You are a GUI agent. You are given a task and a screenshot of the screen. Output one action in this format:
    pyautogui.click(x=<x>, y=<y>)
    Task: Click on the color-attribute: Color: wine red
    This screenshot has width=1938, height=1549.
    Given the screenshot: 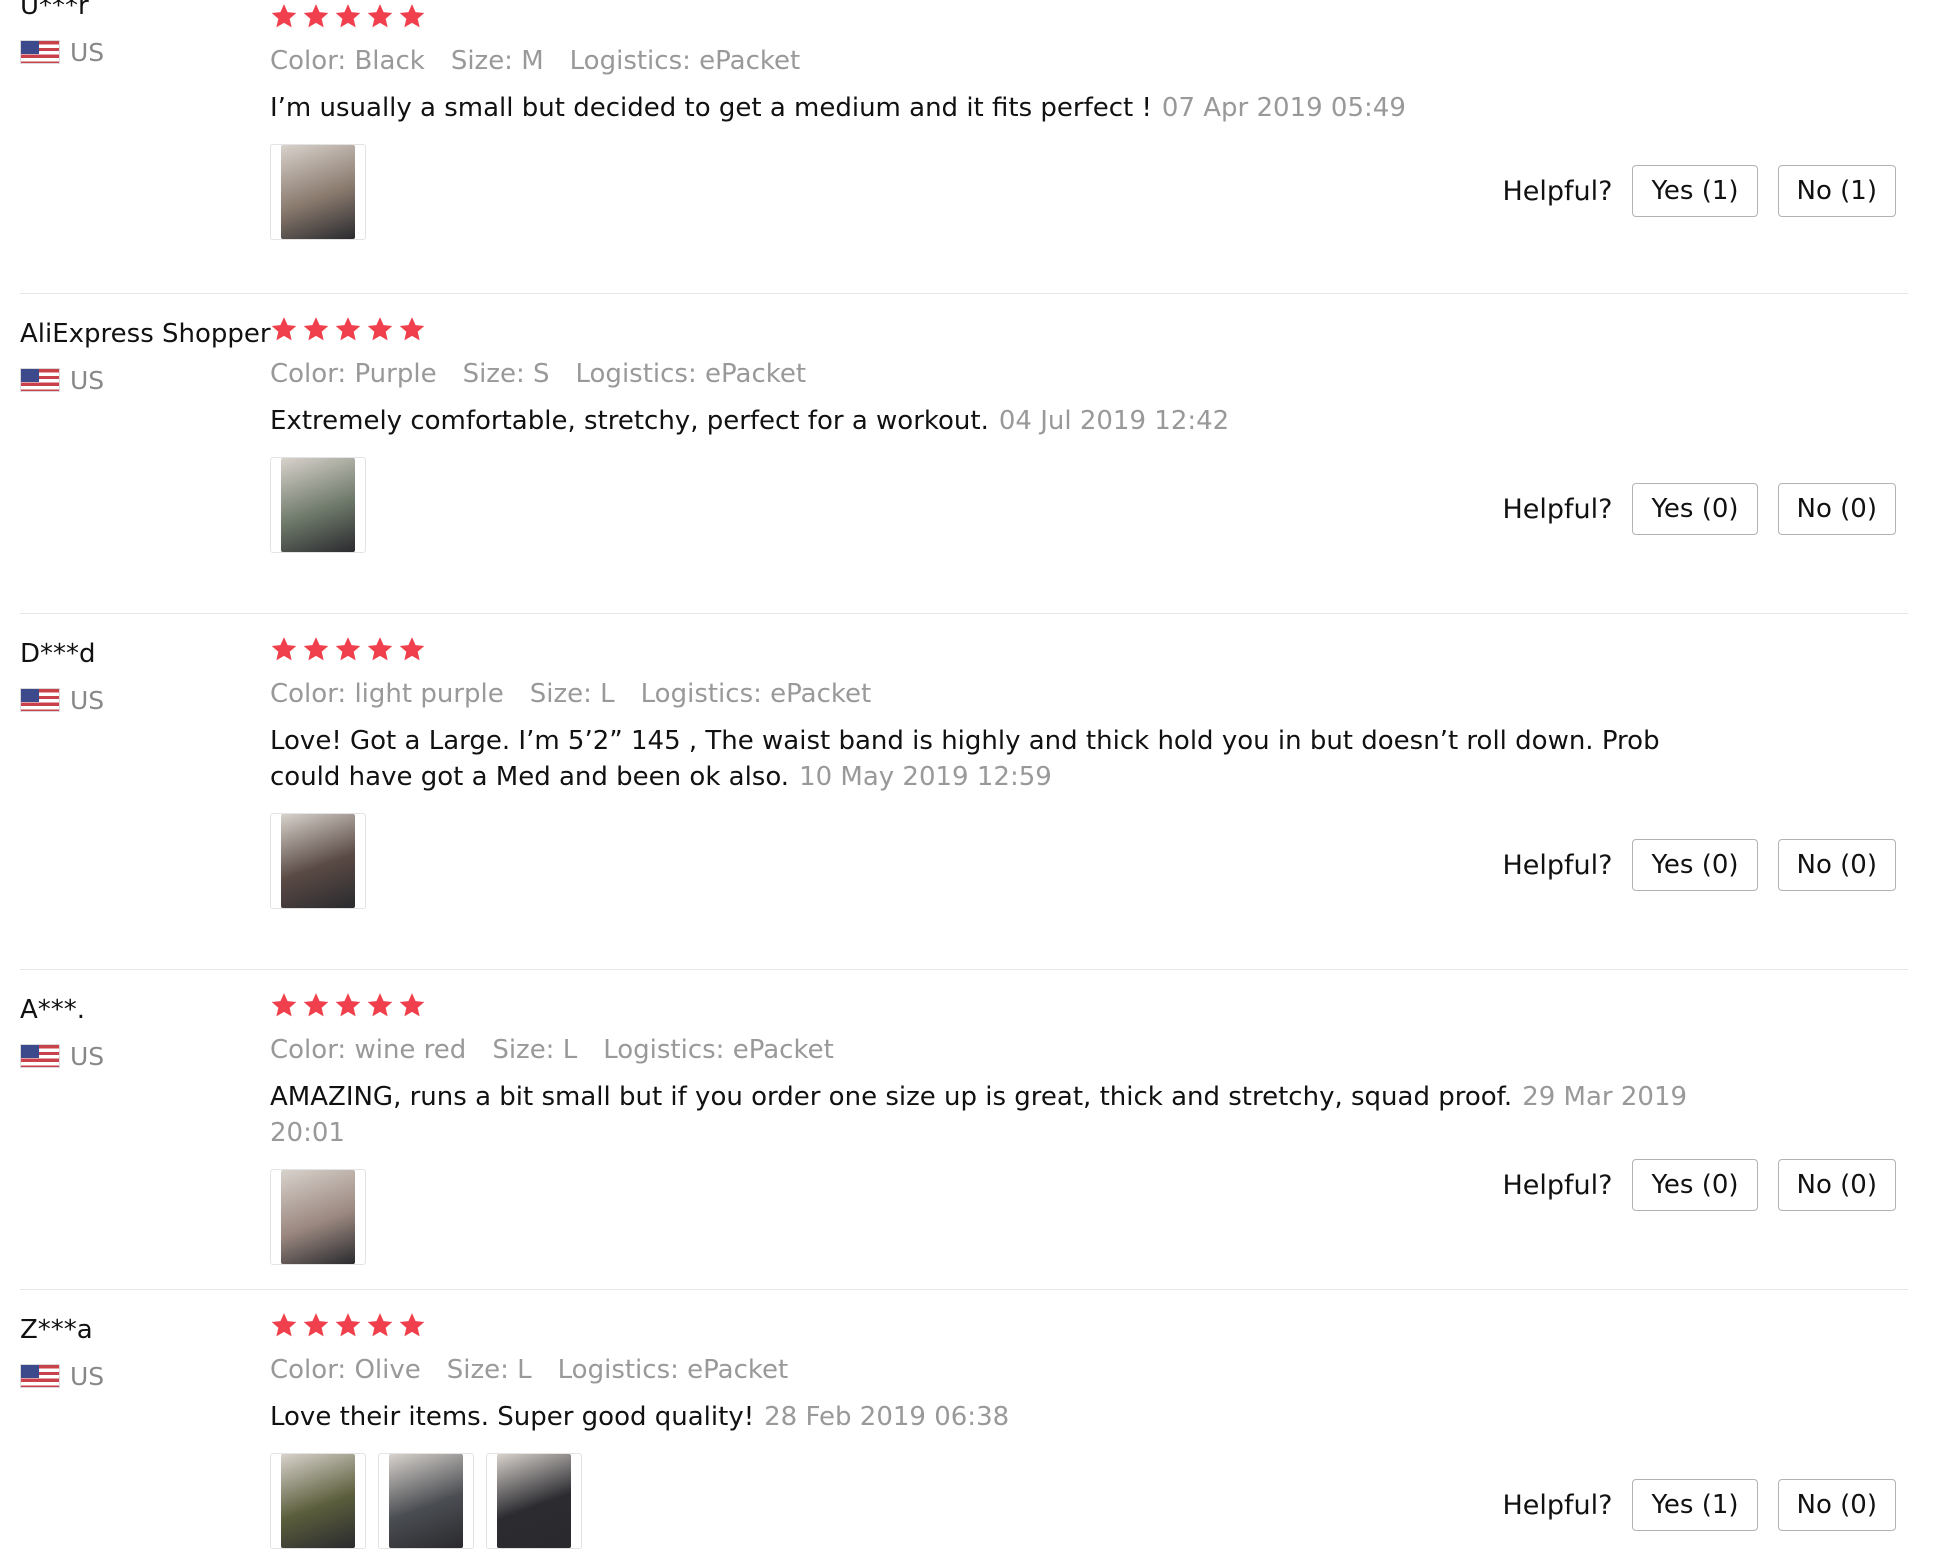 What is the action you would take?
    pyautogui.click(x=368, y=1050)
    